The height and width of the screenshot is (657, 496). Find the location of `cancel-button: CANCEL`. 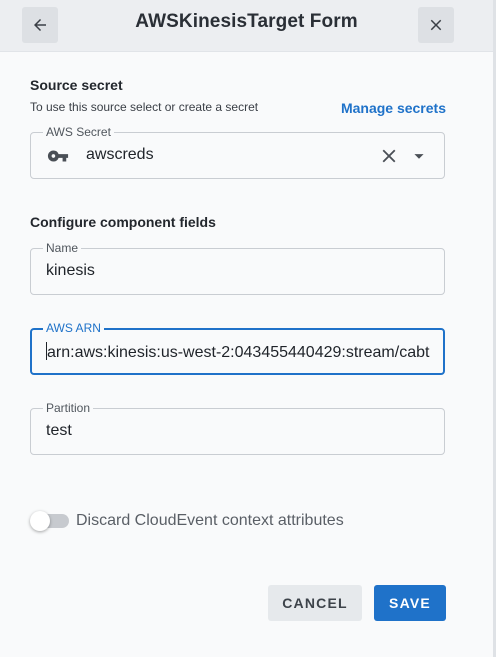

cancel-button: CANCEL is located at coordinates (315, 603).